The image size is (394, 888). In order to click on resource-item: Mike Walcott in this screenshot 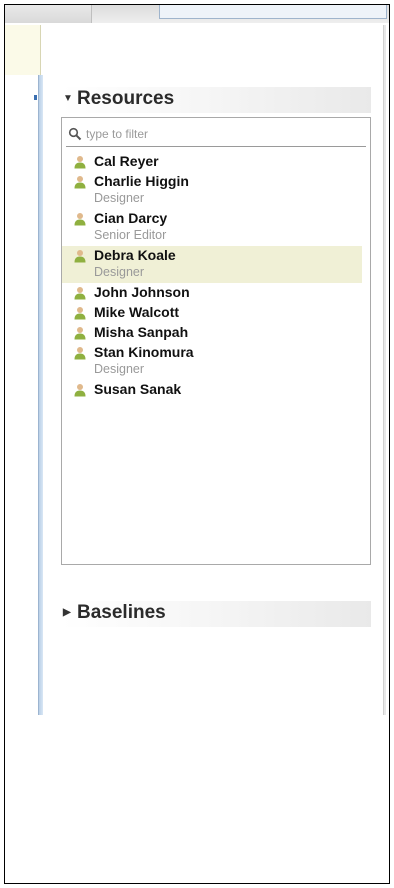, I will do `click(216, 313)`.